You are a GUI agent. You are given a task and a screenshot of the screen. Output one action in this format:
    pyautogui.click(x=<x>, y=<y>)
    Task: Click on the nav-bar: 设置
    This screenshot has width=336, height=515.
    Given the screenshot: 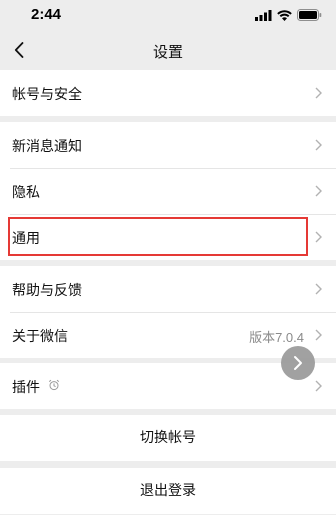 What is the action you would take?
    pyautogui.click(x=168, y=50)
    